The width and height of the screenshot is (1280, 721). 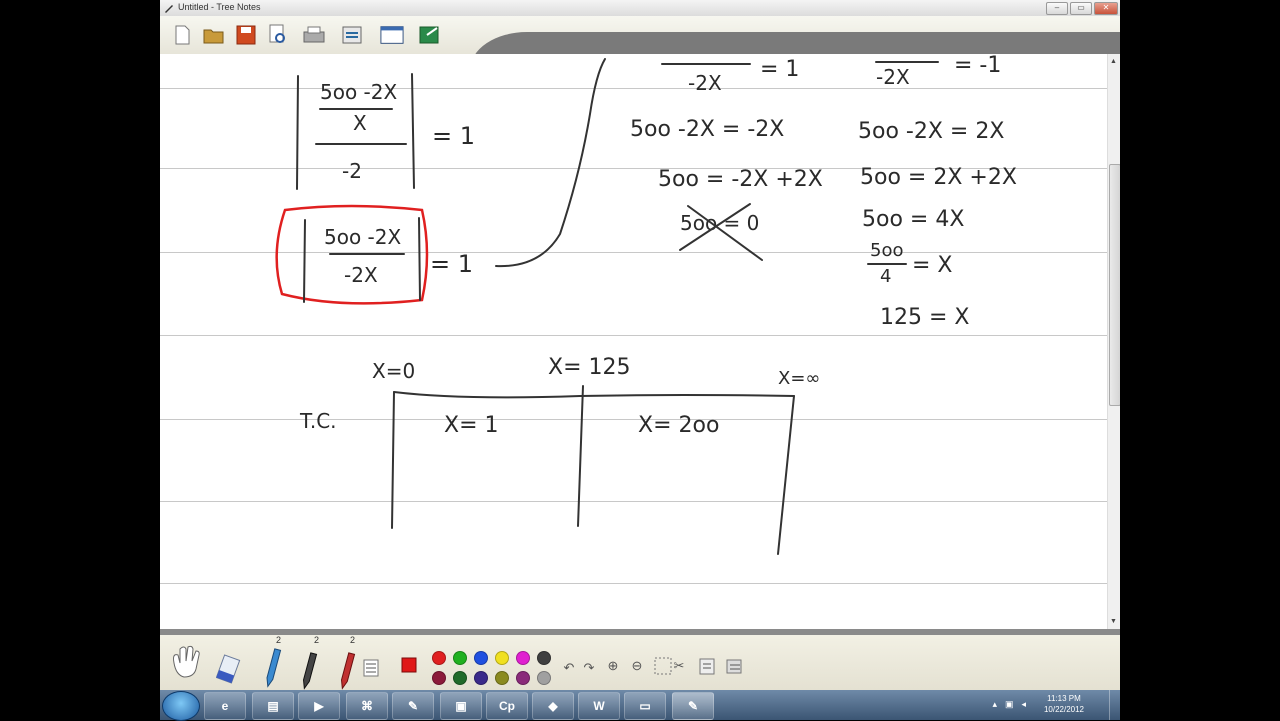 What do you see at coordinates (1057, 8) in the screenshot?
I see `minimize-button: –` at bounding box center [1057, 8].